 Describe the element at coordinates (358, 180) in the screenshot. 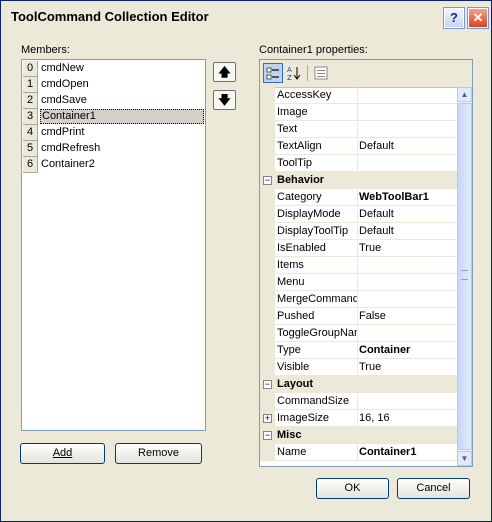

I see `category-row: − Behavior` at that location.